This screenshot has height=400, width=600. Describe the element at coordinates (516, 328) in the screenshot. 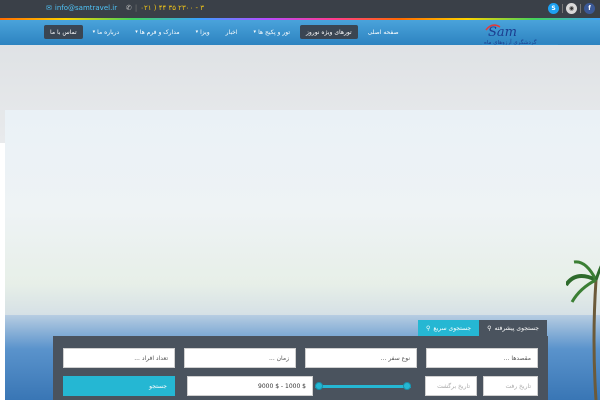

I see `tab-advanced-label: جستجوی پیشرفته` at that location.